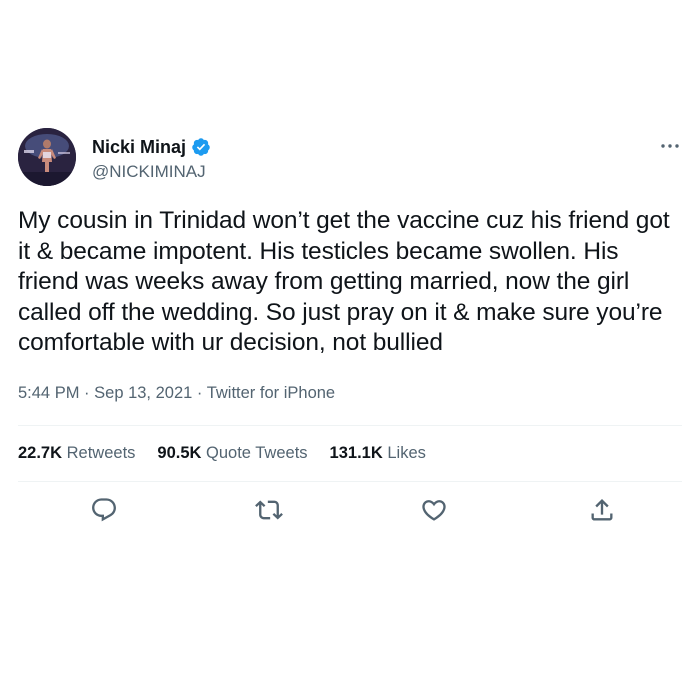  I want to click on tweet-date: Sep 13, 2021, so click(143, 393).